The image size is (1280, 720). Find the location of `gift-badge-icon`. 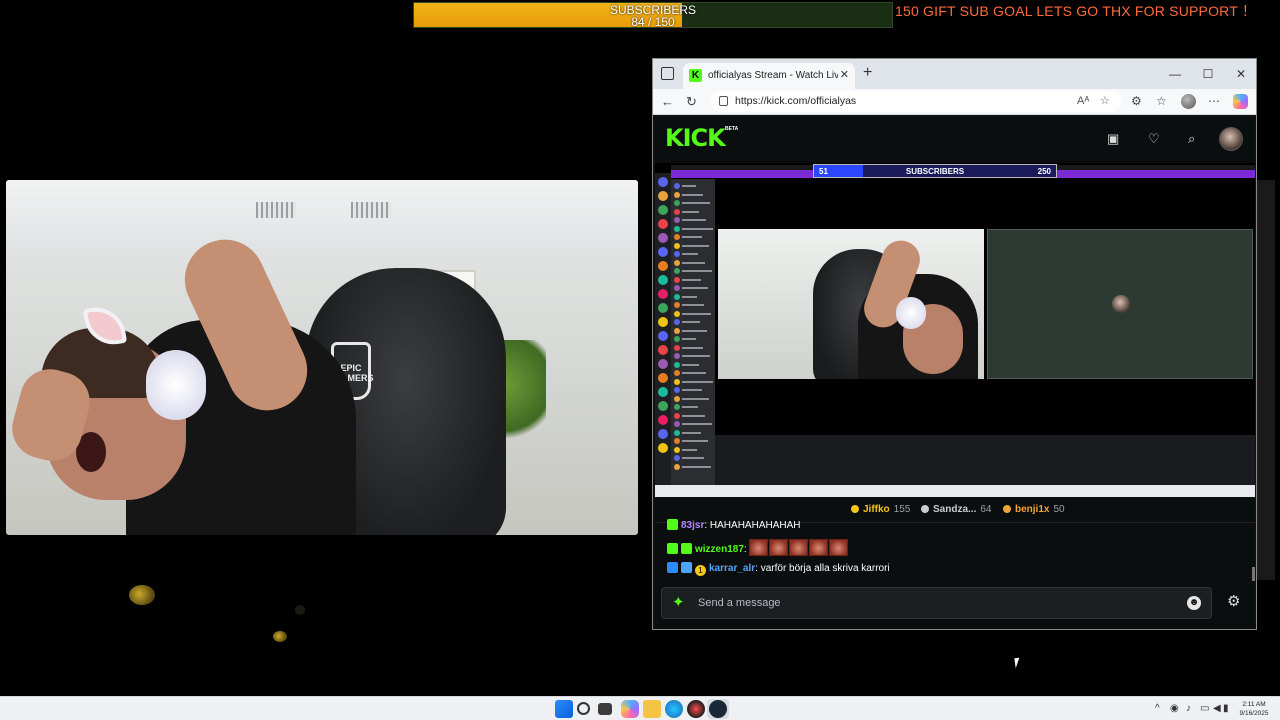

gift-badge-icon is located at coordinates (925, 509).